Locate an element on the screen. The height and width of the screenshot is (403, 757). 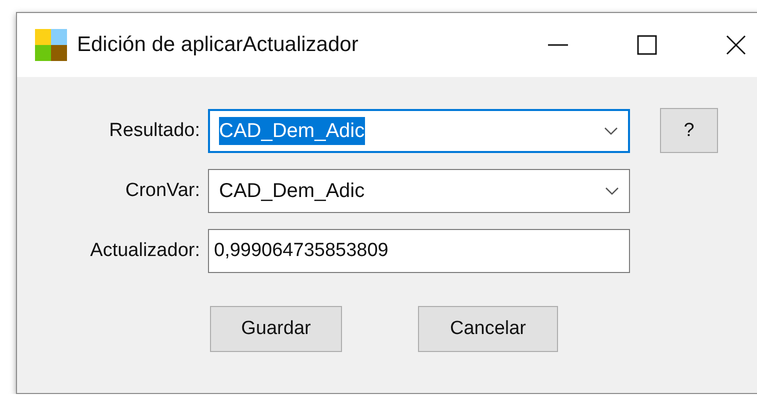
cancel-button: Cancelar is located at coordinates (488, 329).